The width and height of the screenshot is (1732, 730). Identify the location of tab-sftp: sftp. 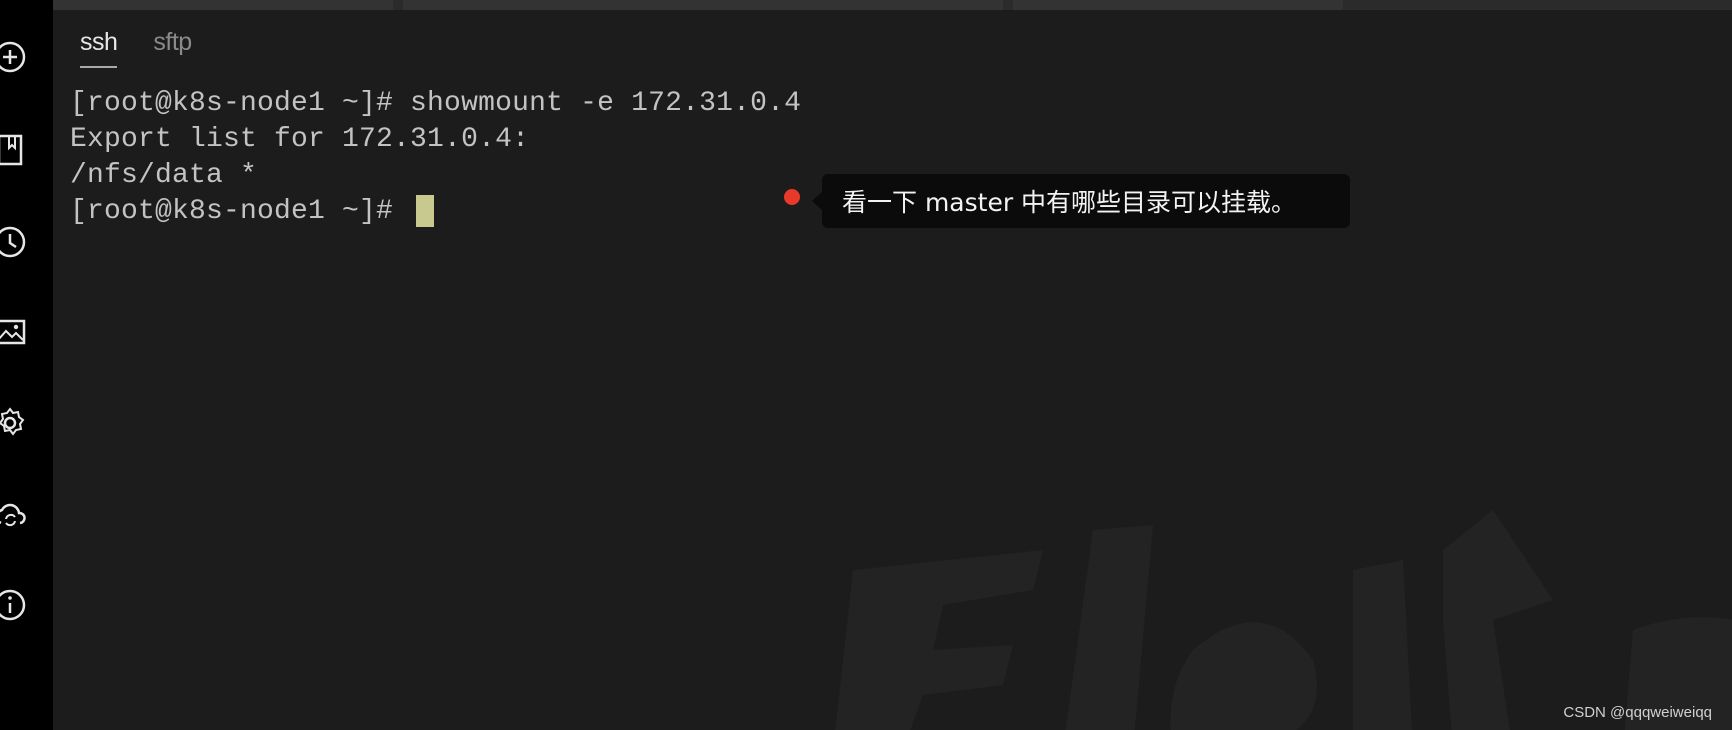
(172, 42).